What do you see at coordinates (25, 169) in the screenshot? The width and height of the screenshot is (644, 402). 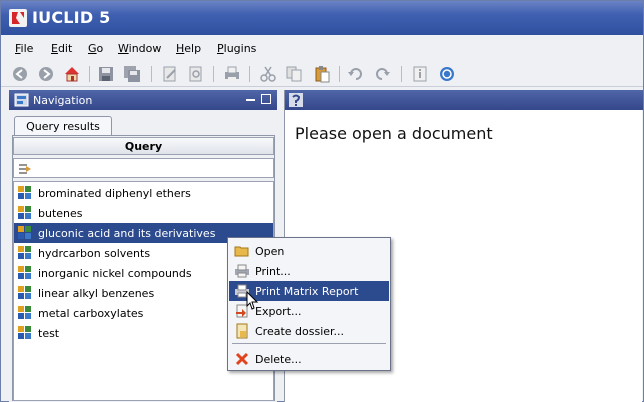 I see `filter-arrow-icon` at bounding box center [25, 169].